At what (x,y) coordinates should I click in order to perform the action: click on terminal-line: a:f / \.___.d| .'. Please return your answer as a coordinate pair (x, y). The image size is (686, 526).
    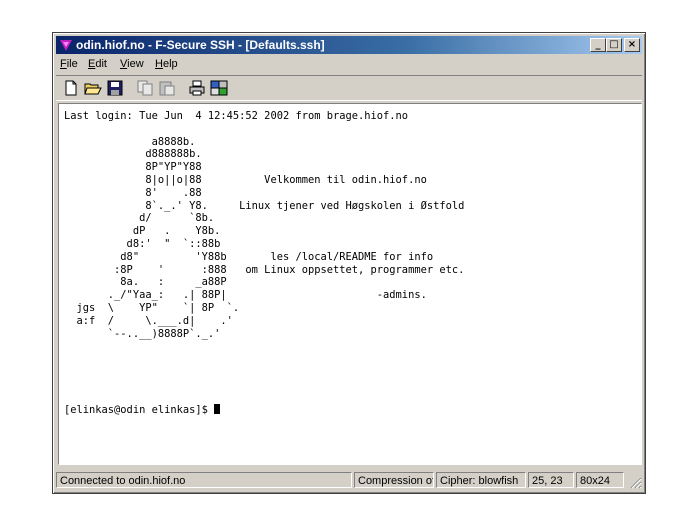
    Looking at the image, I should click on (148, 320).